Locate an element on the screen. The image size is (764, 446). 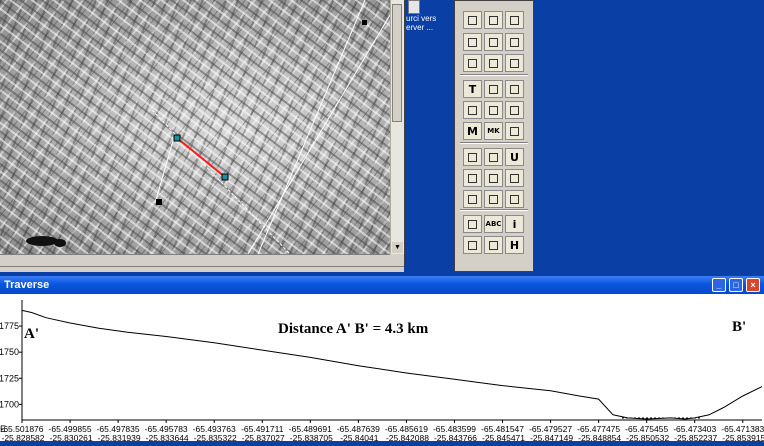
x-tick-label-lat: -25.837027 is located at coordinates (263, 437).